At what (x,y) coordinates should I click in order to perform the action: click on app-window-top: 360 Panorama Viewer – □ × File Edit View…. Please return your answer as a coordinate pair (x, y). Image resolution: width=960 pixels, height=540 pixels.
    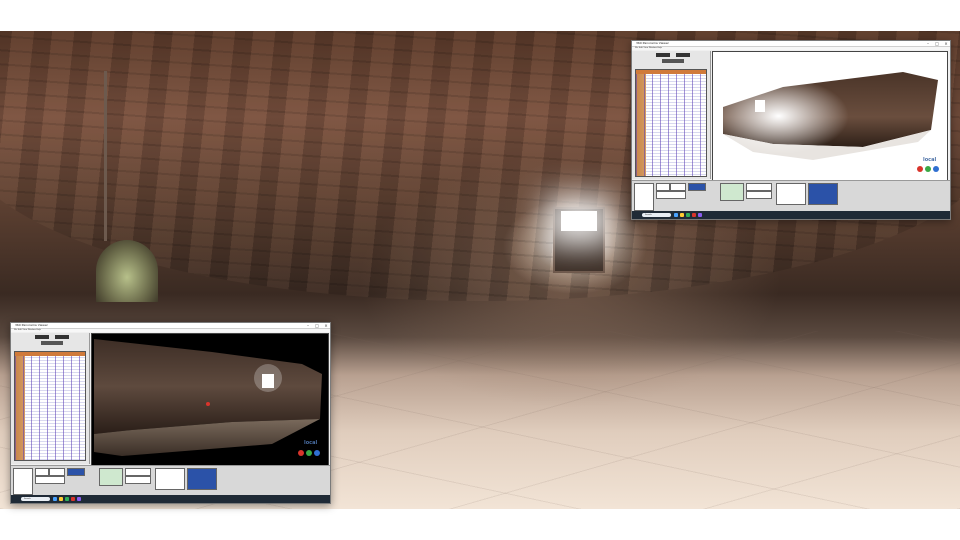
    Looking at the image, I should click on (791, 130).